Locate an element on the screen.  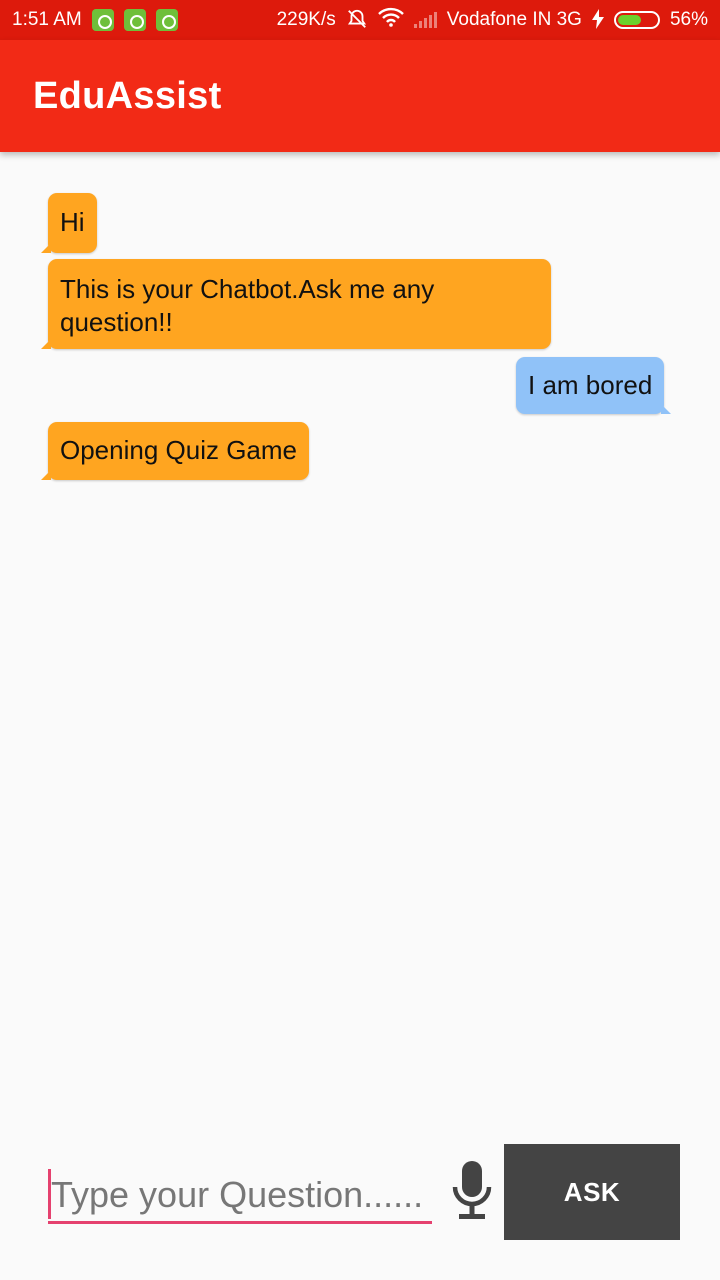
battery-icon is located at coordinates (636, 20).